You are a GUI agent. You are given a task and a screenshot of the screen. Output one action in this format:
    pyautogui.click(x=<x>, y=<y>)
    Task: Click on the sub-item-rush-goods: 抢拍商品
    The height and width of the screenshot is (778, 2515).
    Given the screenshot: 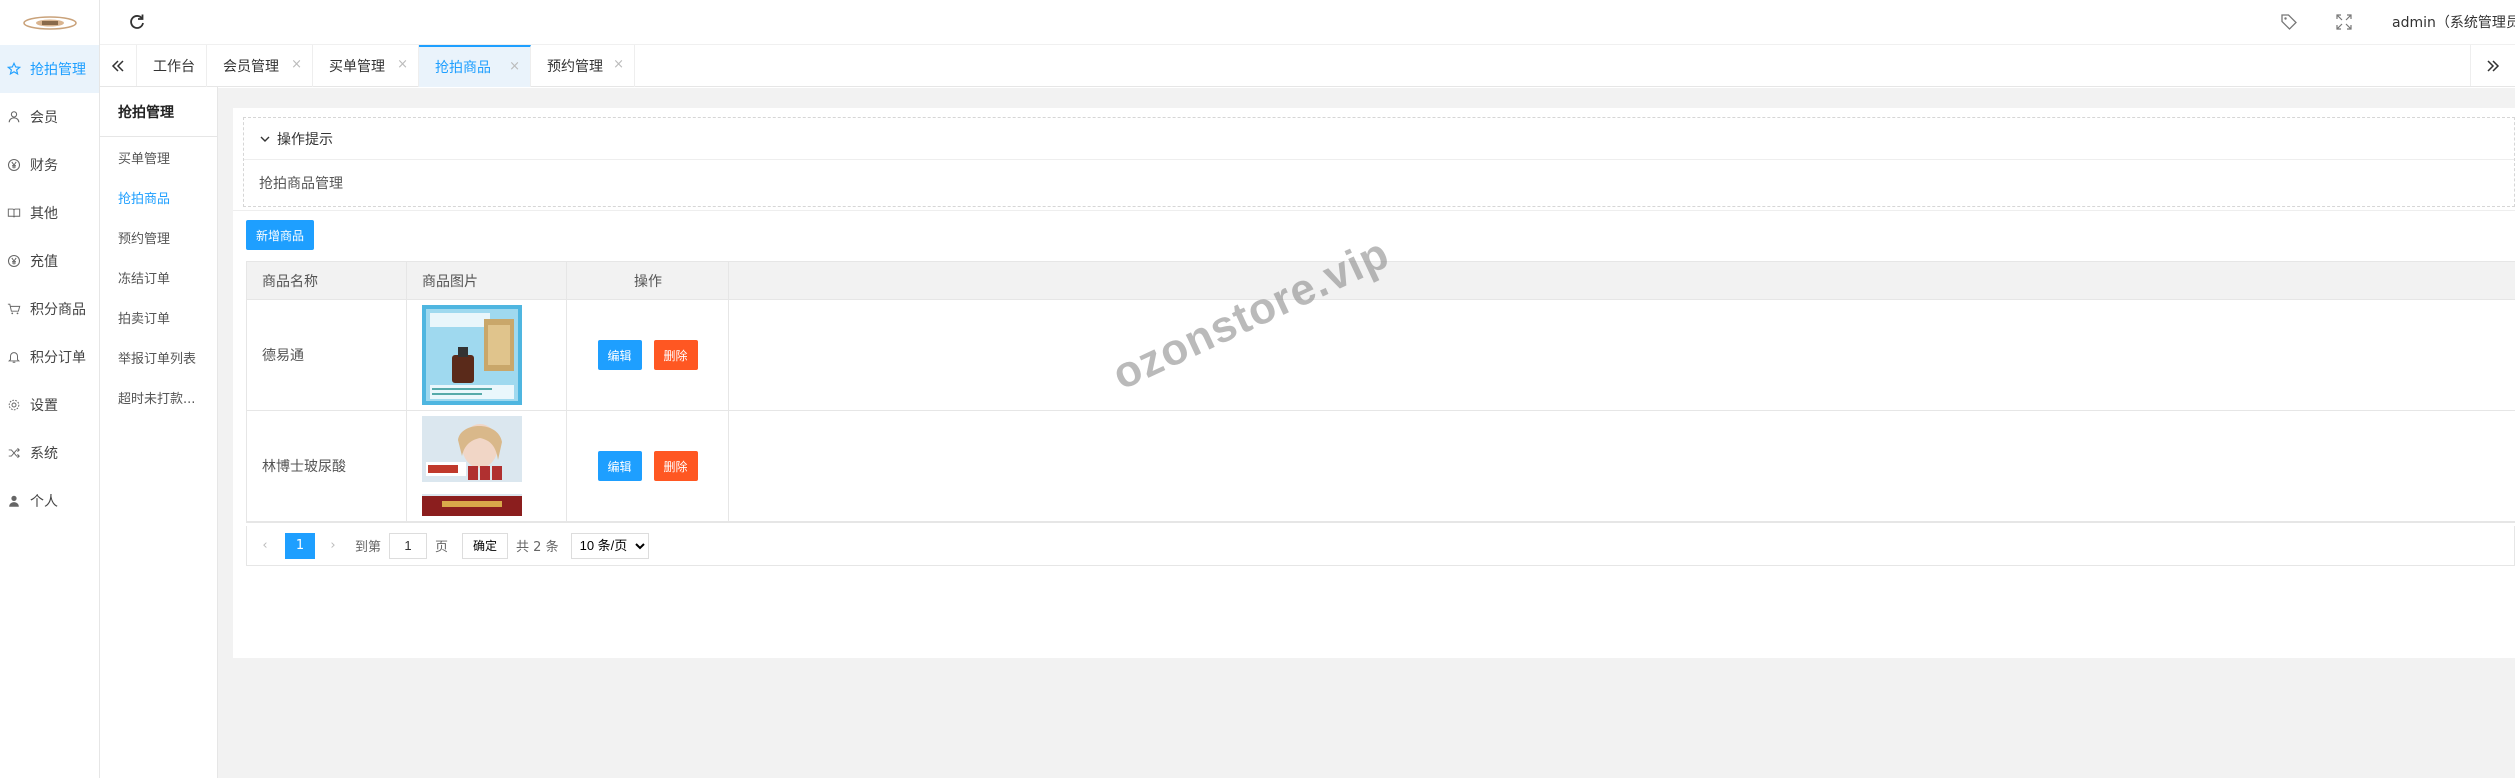 What is the action you would take?
    pyautogui.click(x=158, y=197)
    